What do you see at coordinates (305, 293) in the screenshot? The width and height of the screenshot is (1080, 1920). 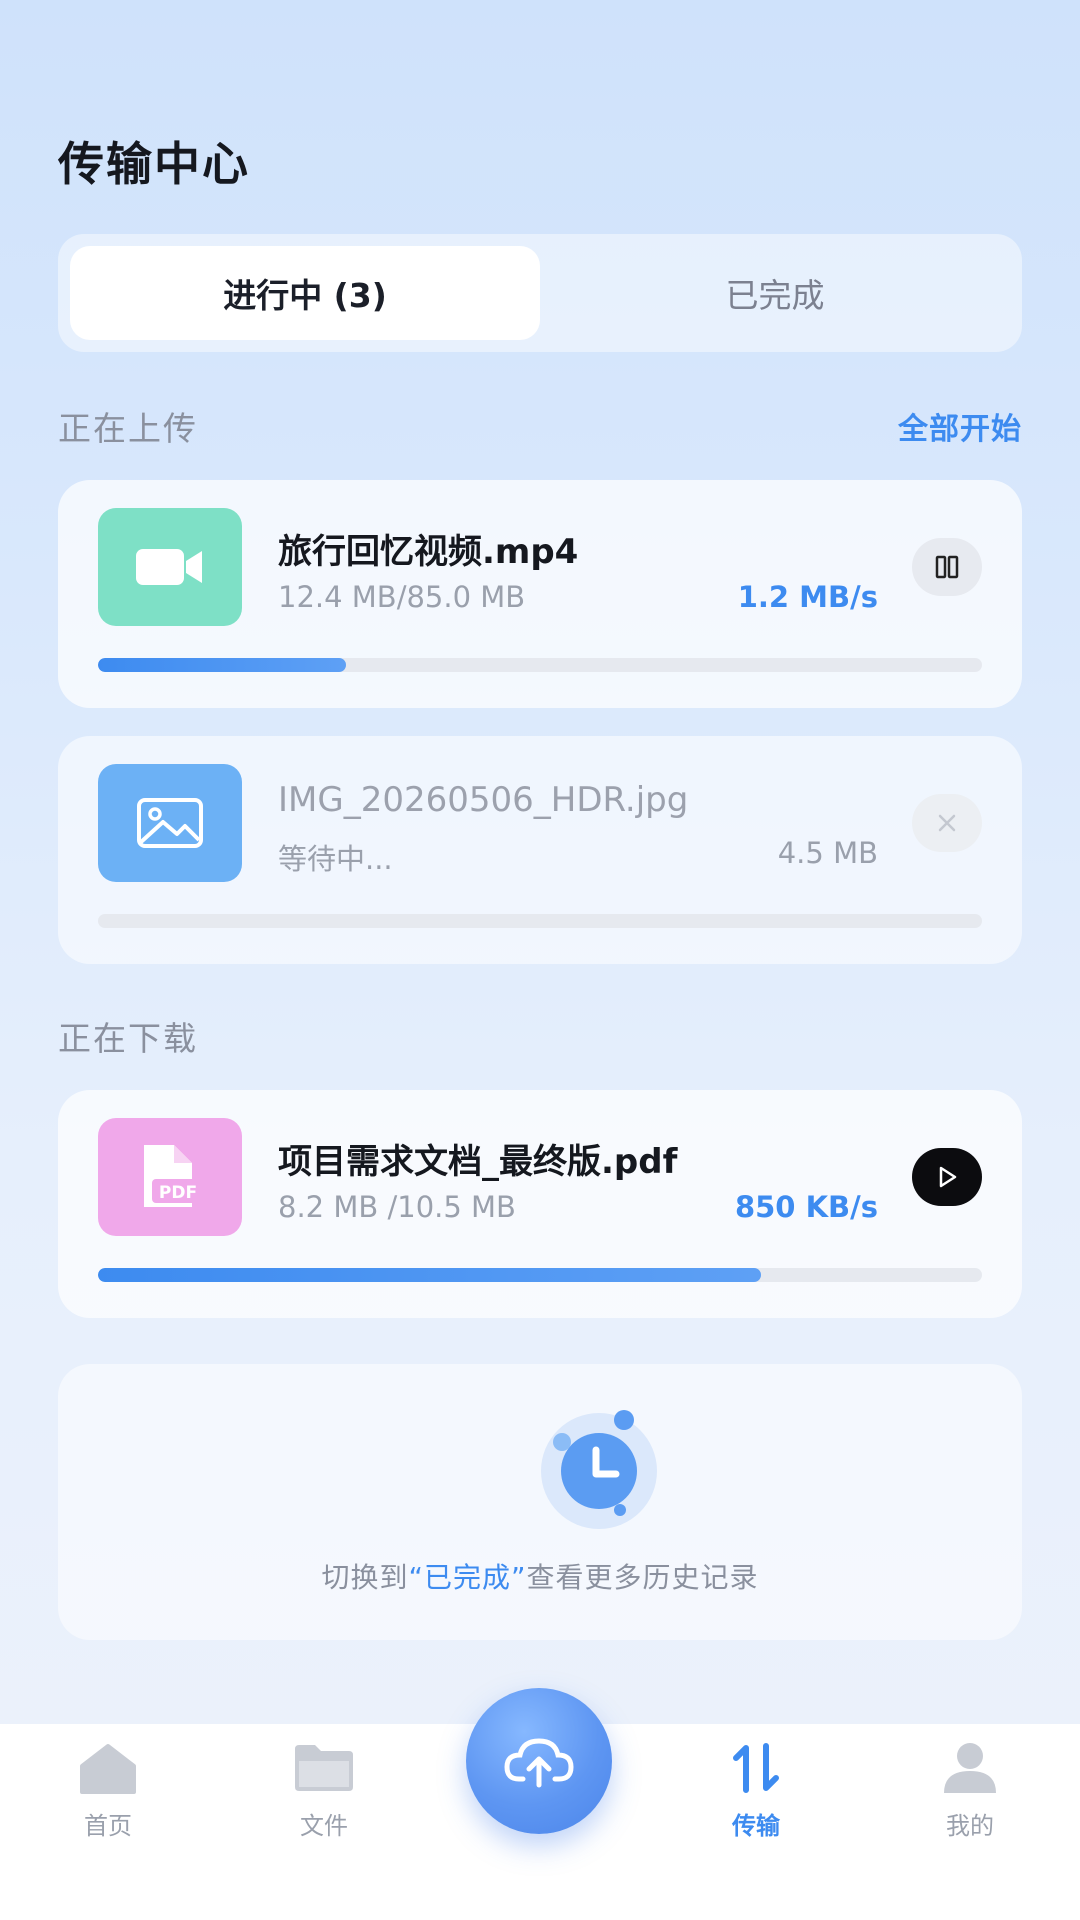 I see `tab-in-progress: 进行中 (3)` at bounding box center [305, 293].